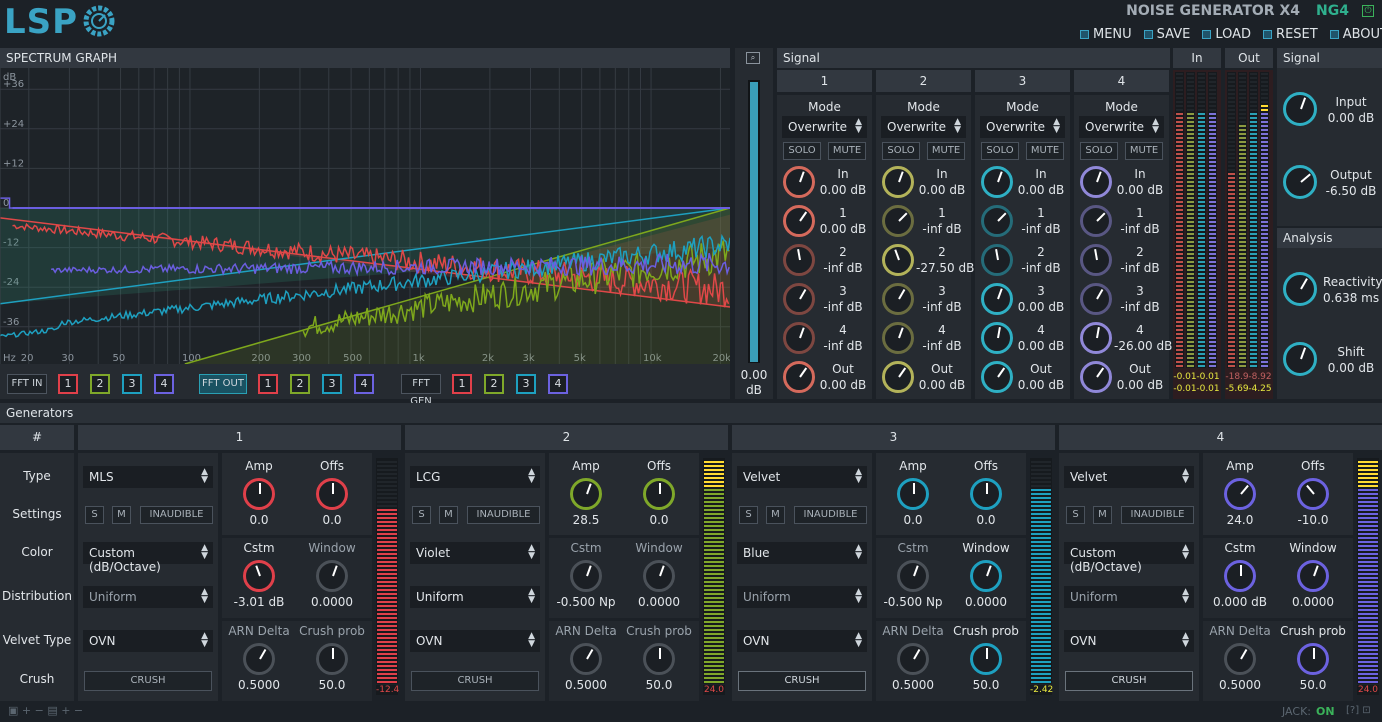  Describe the element at coordinates (1106, 34) in the screenshot. I see `menu-menu: MENU` at that location.